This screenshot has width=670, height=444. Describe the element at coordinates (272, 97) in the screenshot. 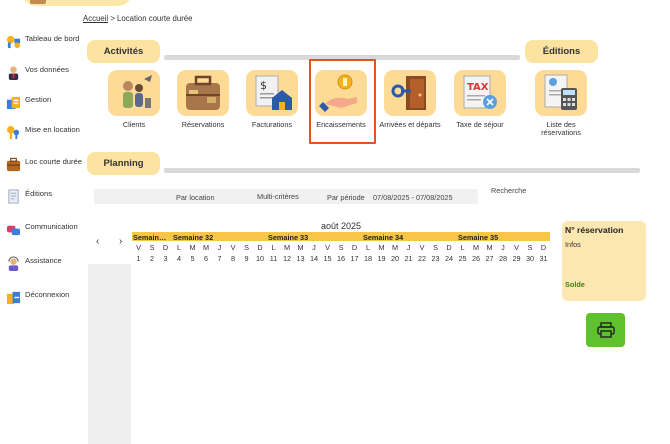

I see `tile-facturations: $ Facturations` at that location.